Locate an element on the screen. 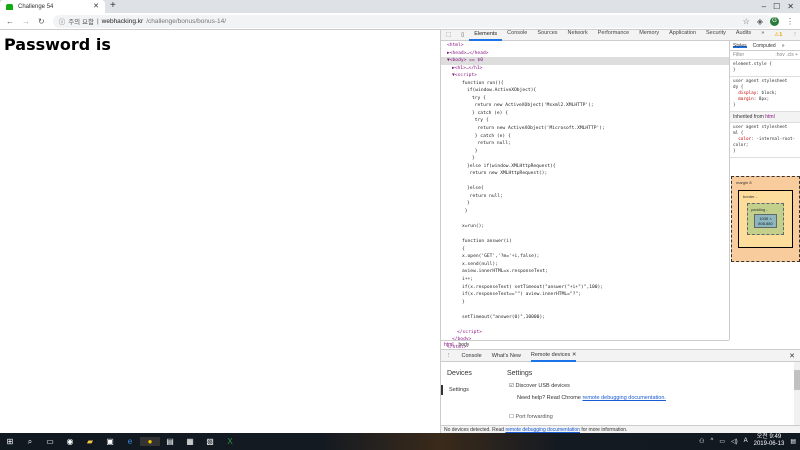 Image resolution: width=800 pixels, height=450 pixels. network-icon: ▭ is located at coordinates (722, 441).